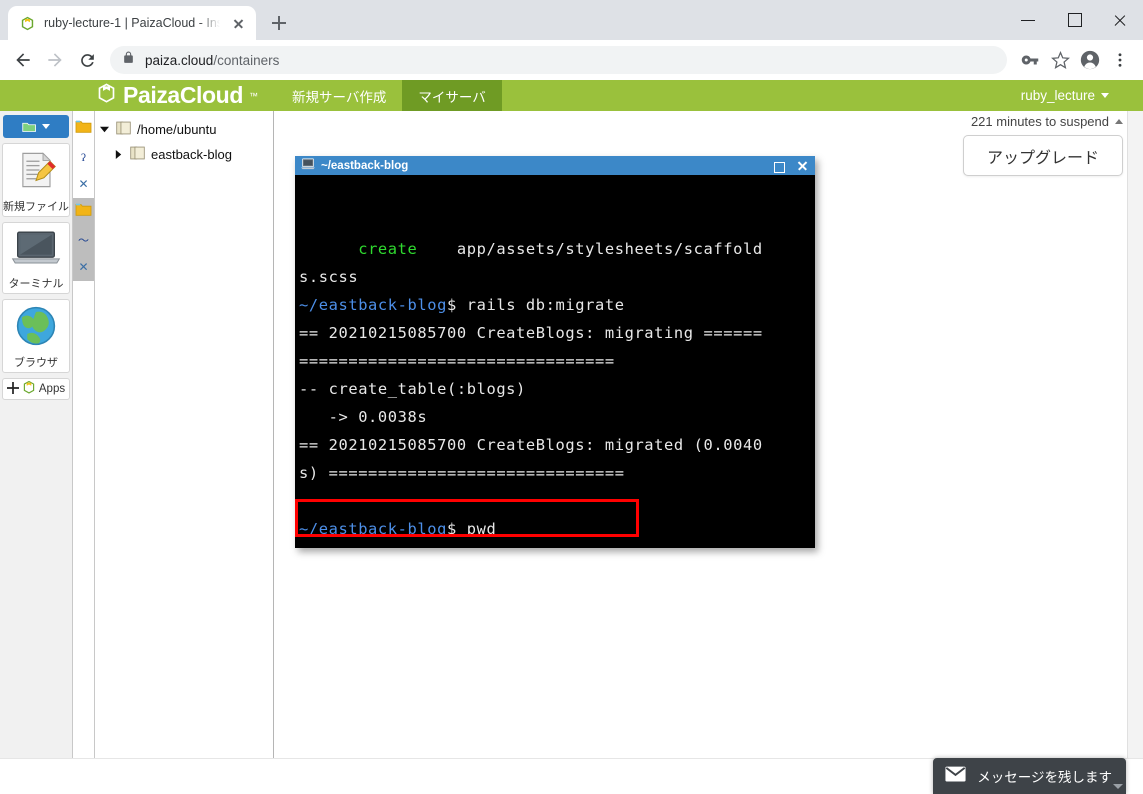 Image resolution: width=1143 pixels, height=794 pixels. I want to click on terminal-maximize-icon, so click(778, 165).